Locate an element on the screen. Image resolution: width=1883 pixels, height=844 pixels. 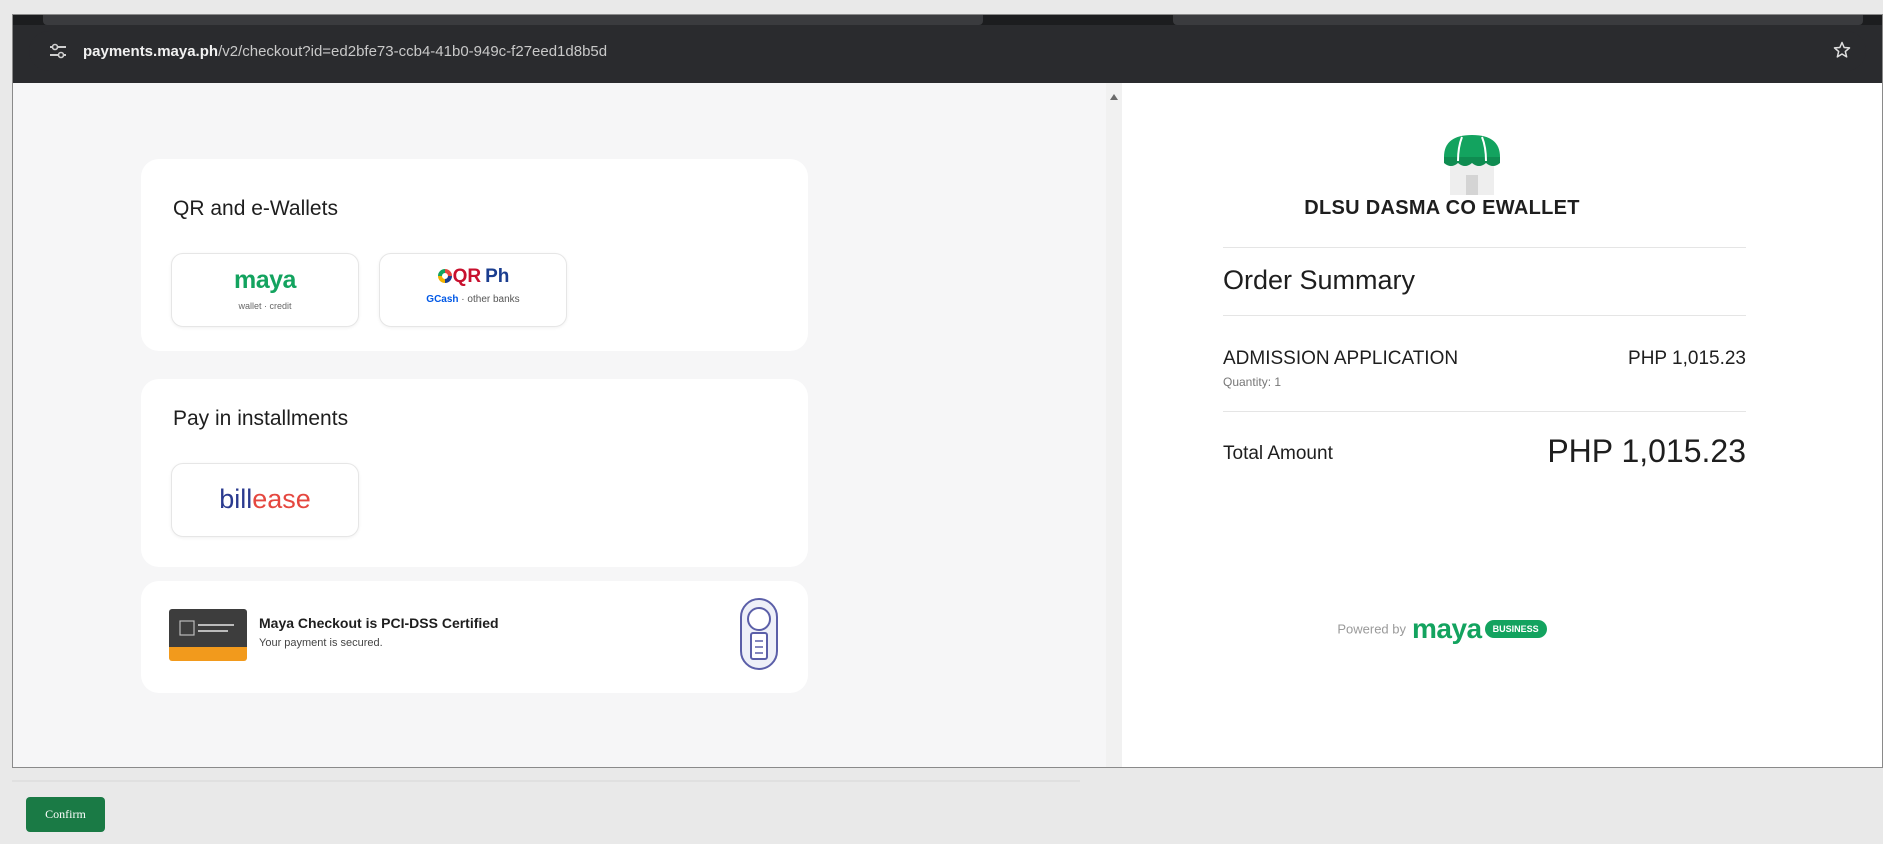
billease-logo: billease is located at coordinates (265, 499).